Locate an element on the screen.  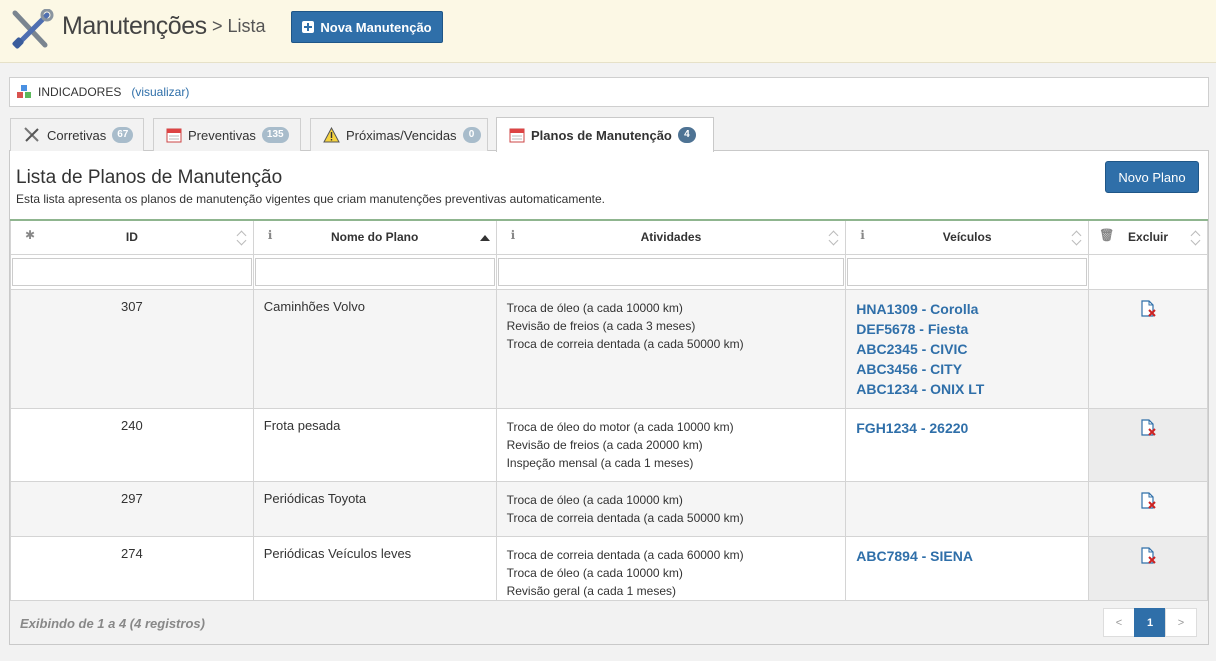
tab-count-badge: 67 is located at coordinates (123, 135).